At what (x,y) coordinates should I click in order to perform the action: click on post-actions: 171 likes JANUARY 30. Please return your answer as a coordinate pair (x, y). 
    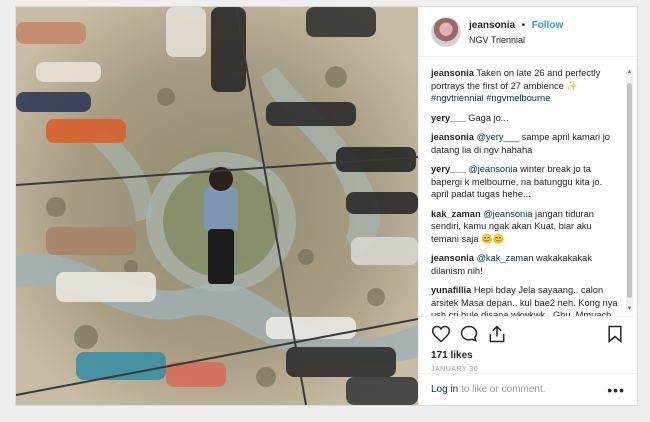
    Looking at the image, I should click on (528, 344).